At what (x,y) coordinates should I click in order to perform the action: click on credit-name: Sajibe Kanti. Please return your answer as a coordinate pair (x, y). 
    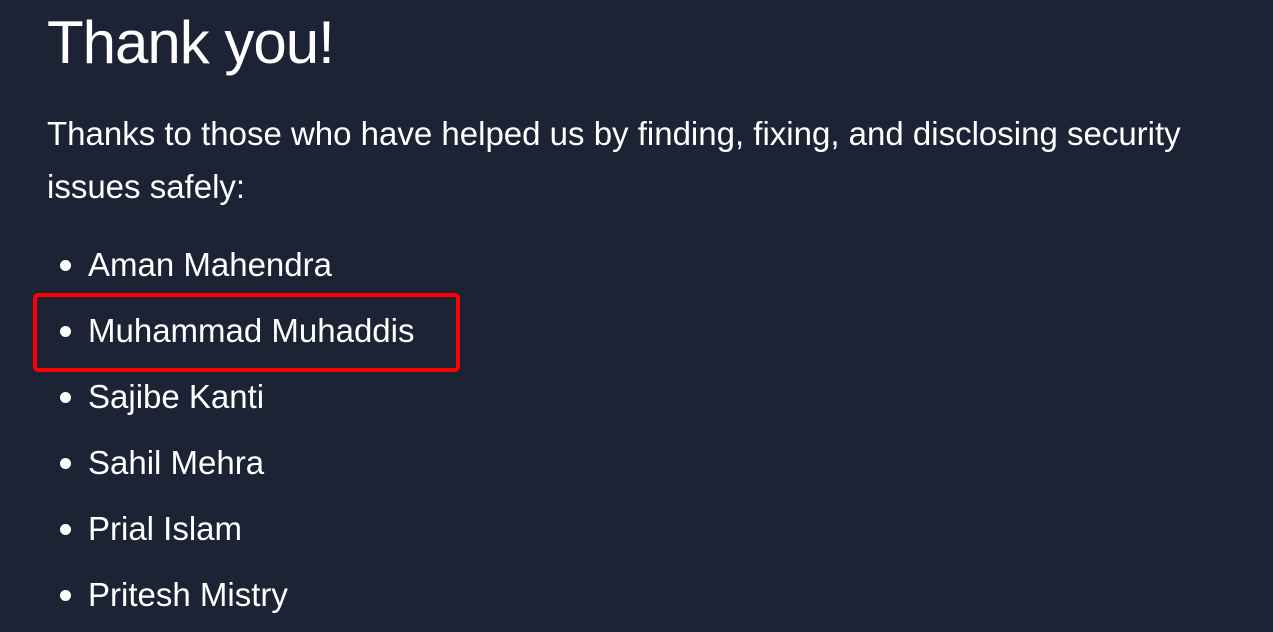
    Looking at the image, I should click on (176, 396).